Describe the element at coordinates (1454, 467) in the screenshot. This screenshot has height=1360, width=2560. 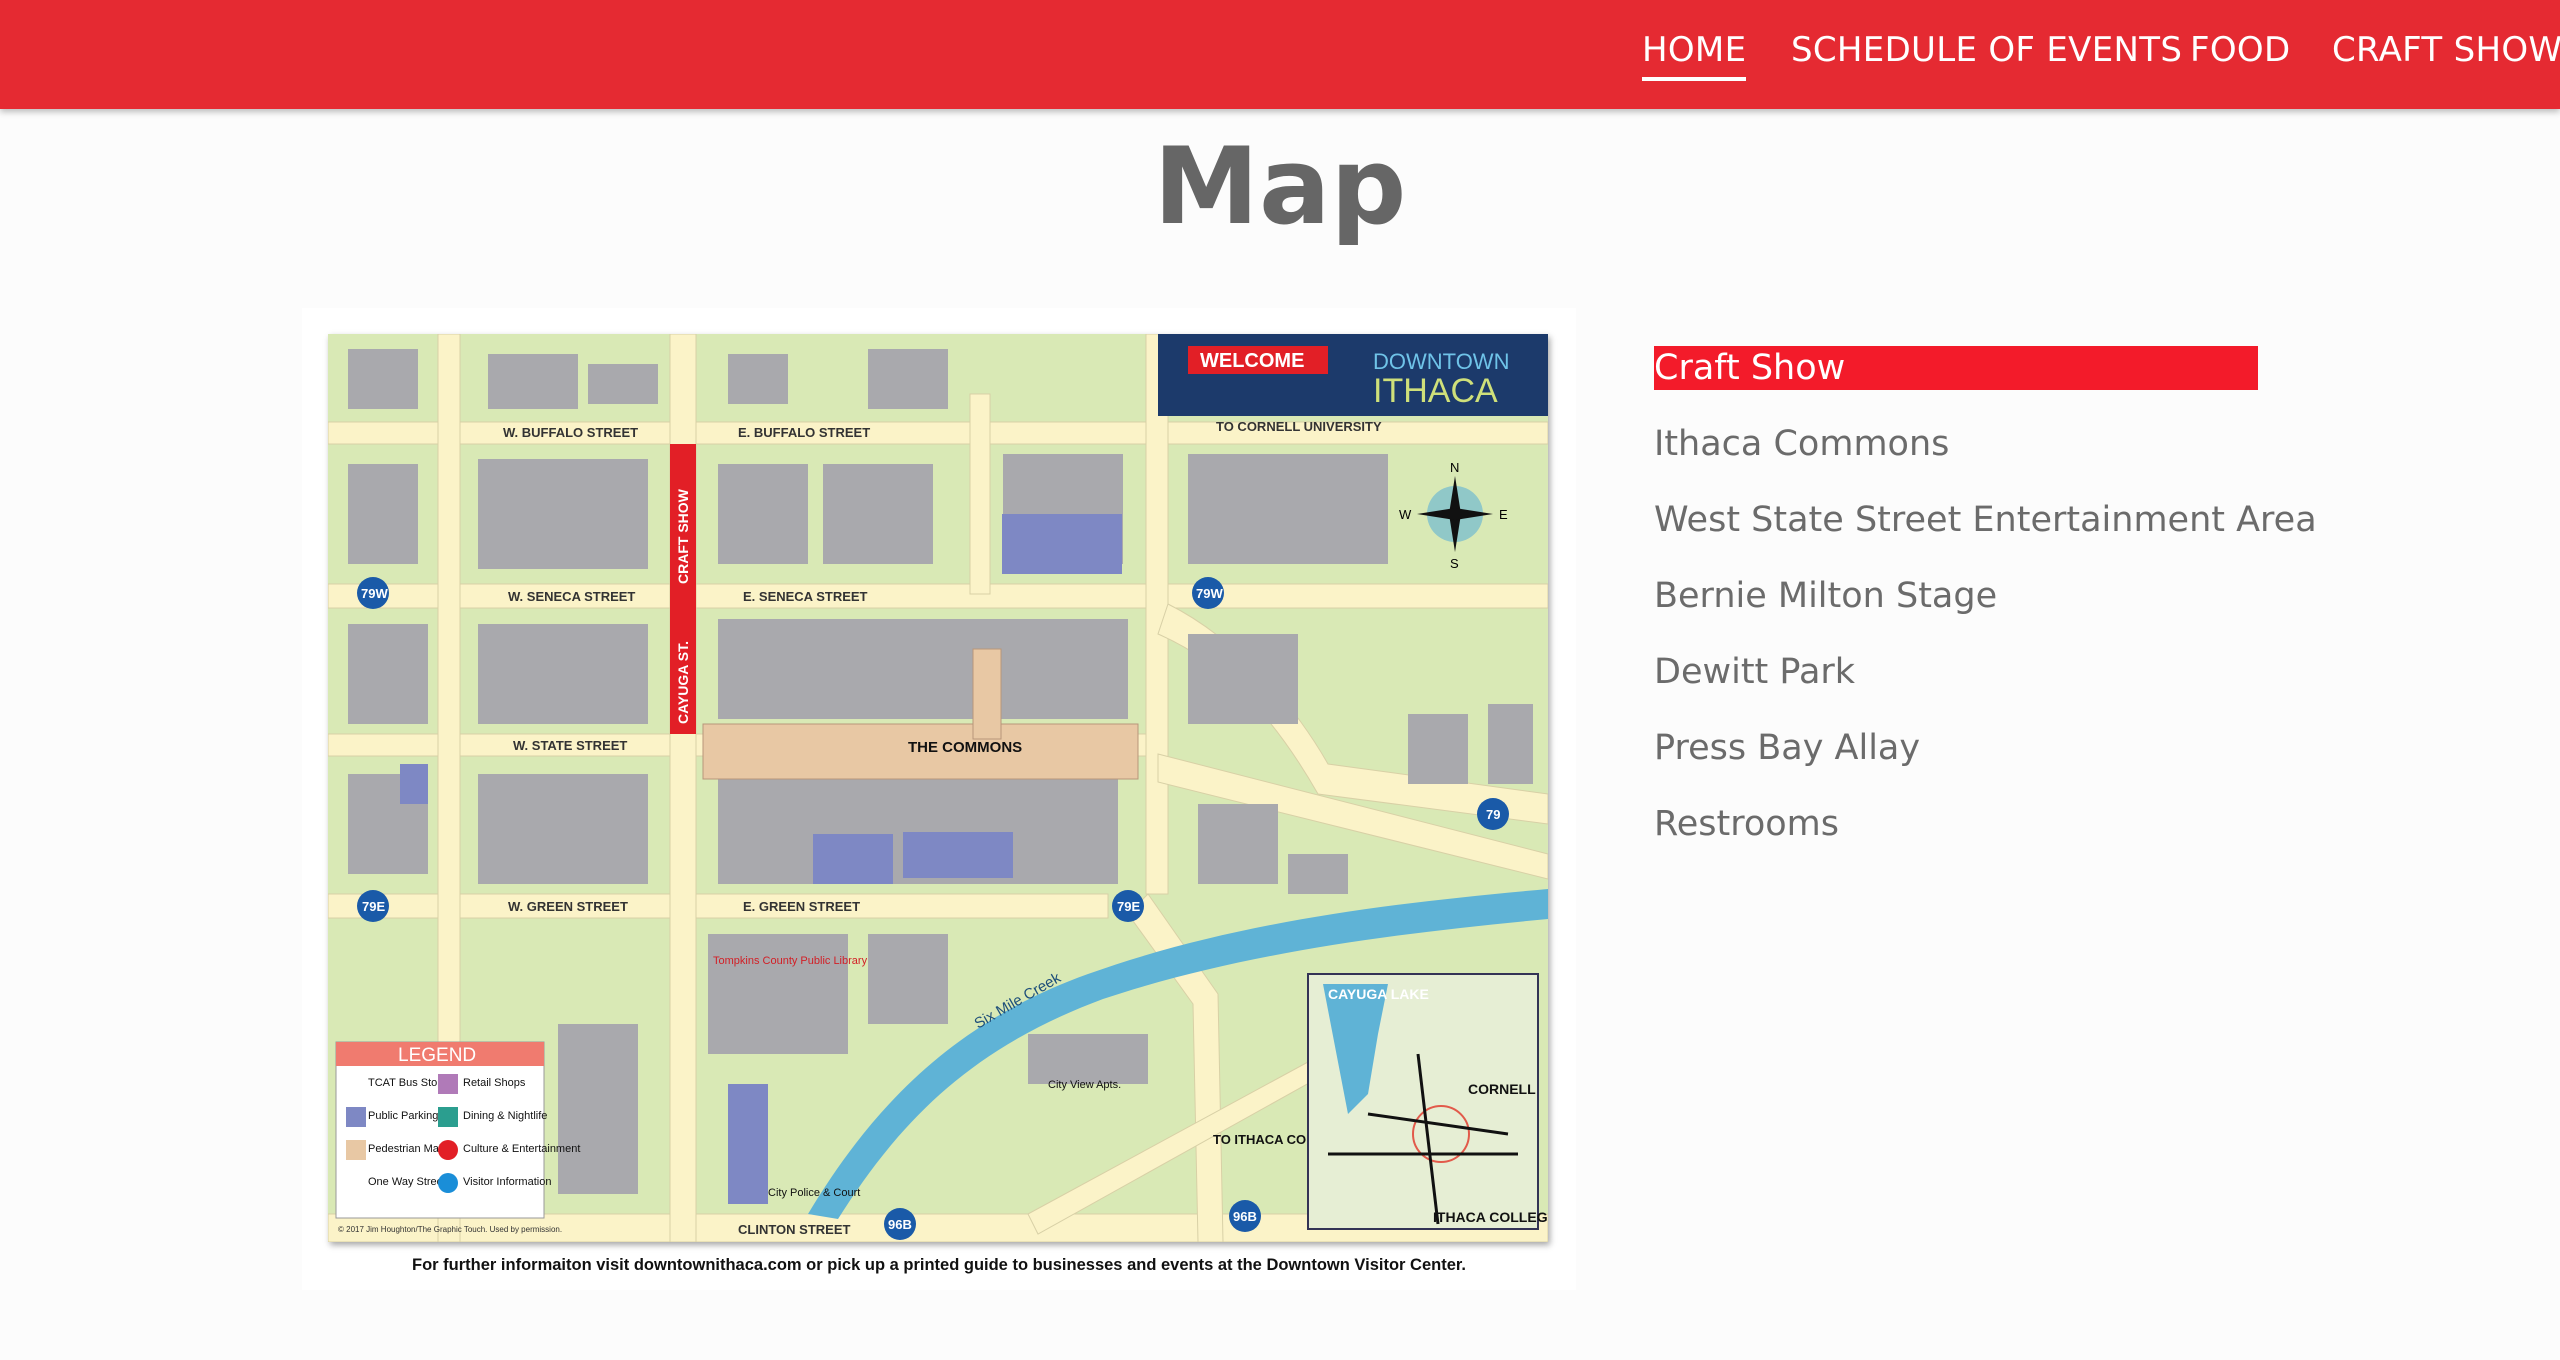
I see `svg-text: N` at that location.